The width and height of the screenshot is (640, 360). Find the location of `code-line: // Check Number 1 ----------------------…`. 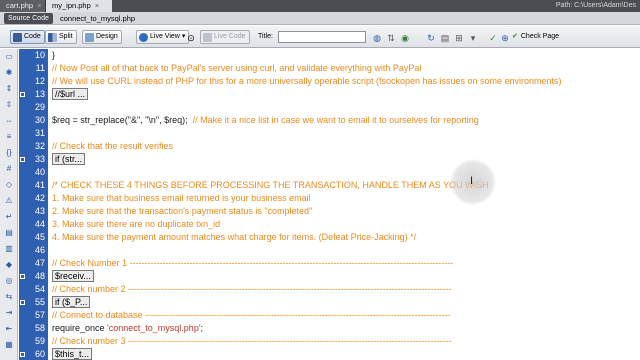

code-line: // Check Number 1 ----------------------… is located at coordinates (252, 263).